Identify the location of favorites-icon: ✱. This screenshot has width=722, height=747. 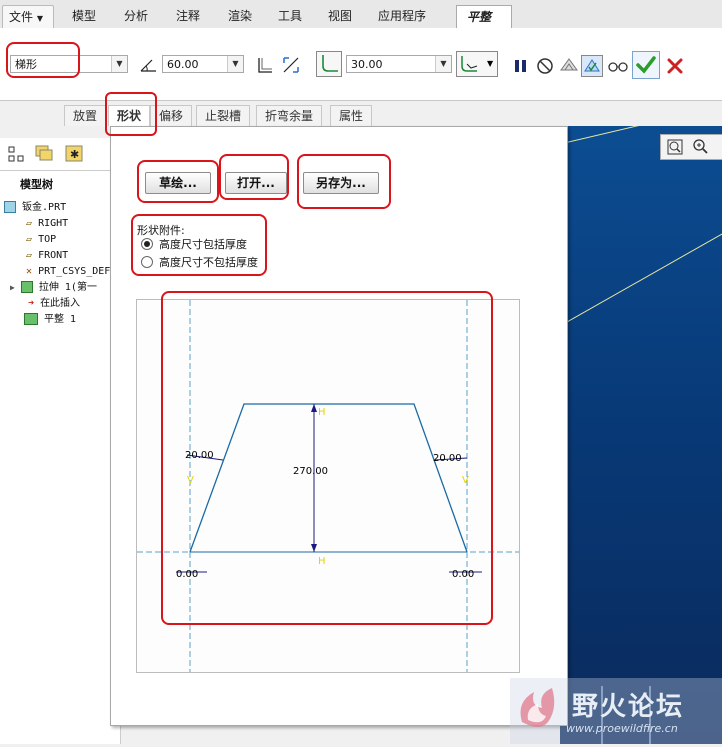
(75, 154).